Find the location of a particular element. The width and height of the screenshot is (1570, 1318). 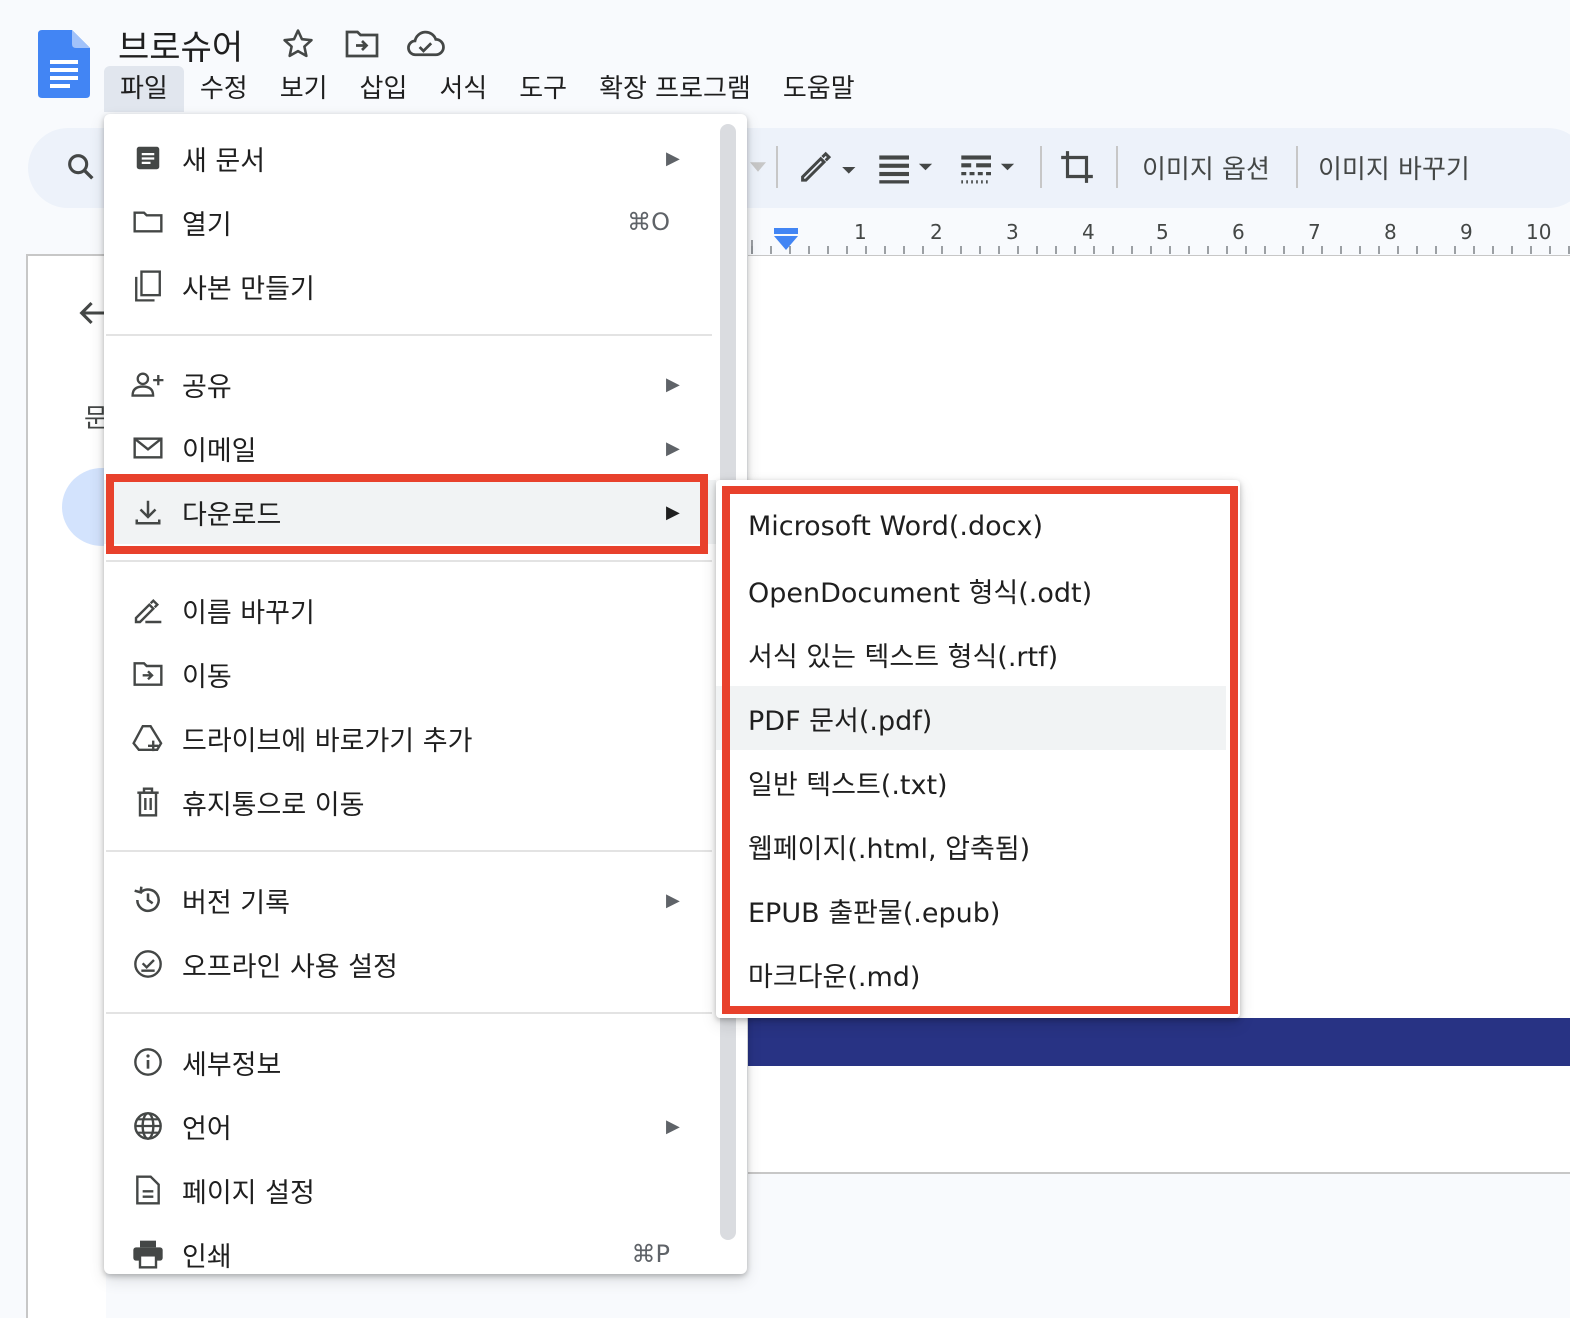

rename-icon is located at coordinates (148, 610).